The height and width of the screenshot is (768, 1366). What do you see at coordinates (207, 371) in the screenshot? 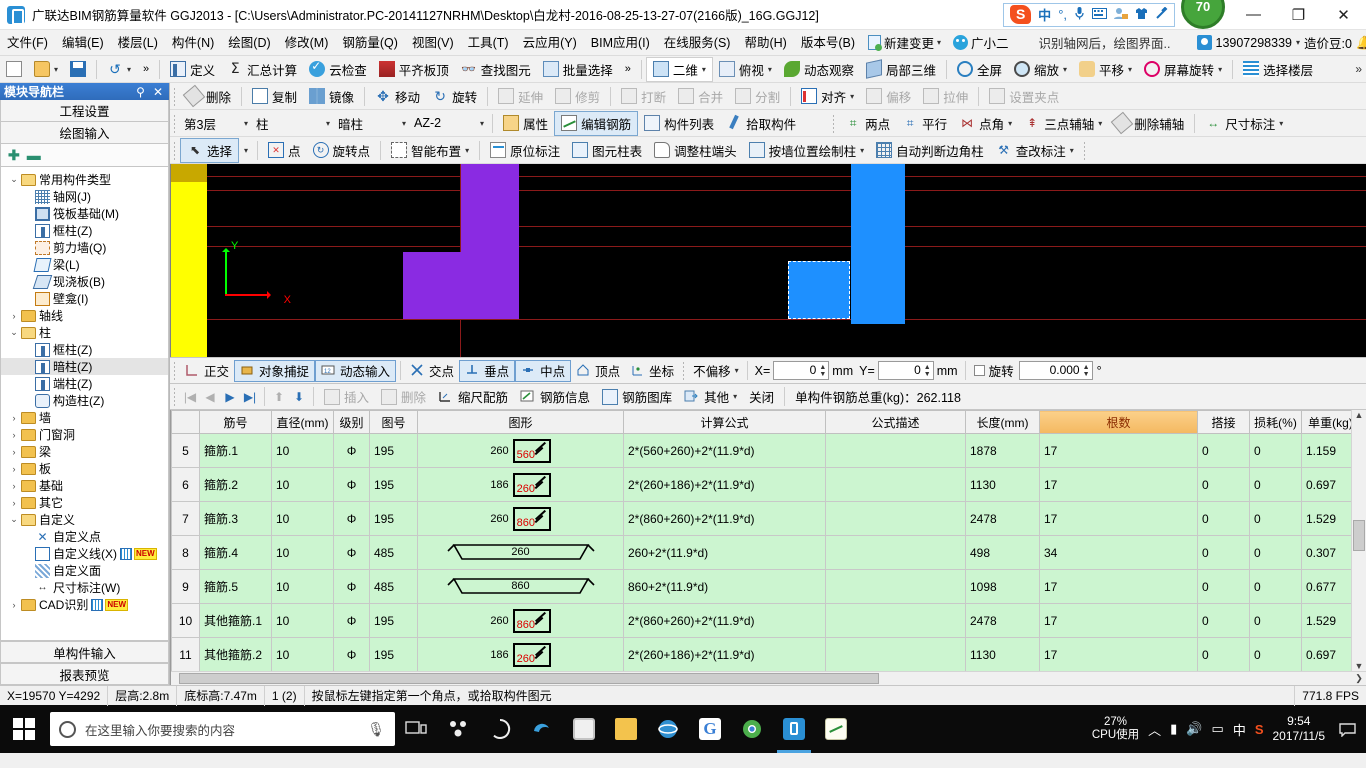
I see `snap-toggle-ortho: 正交` at bounding box center [207, 371].